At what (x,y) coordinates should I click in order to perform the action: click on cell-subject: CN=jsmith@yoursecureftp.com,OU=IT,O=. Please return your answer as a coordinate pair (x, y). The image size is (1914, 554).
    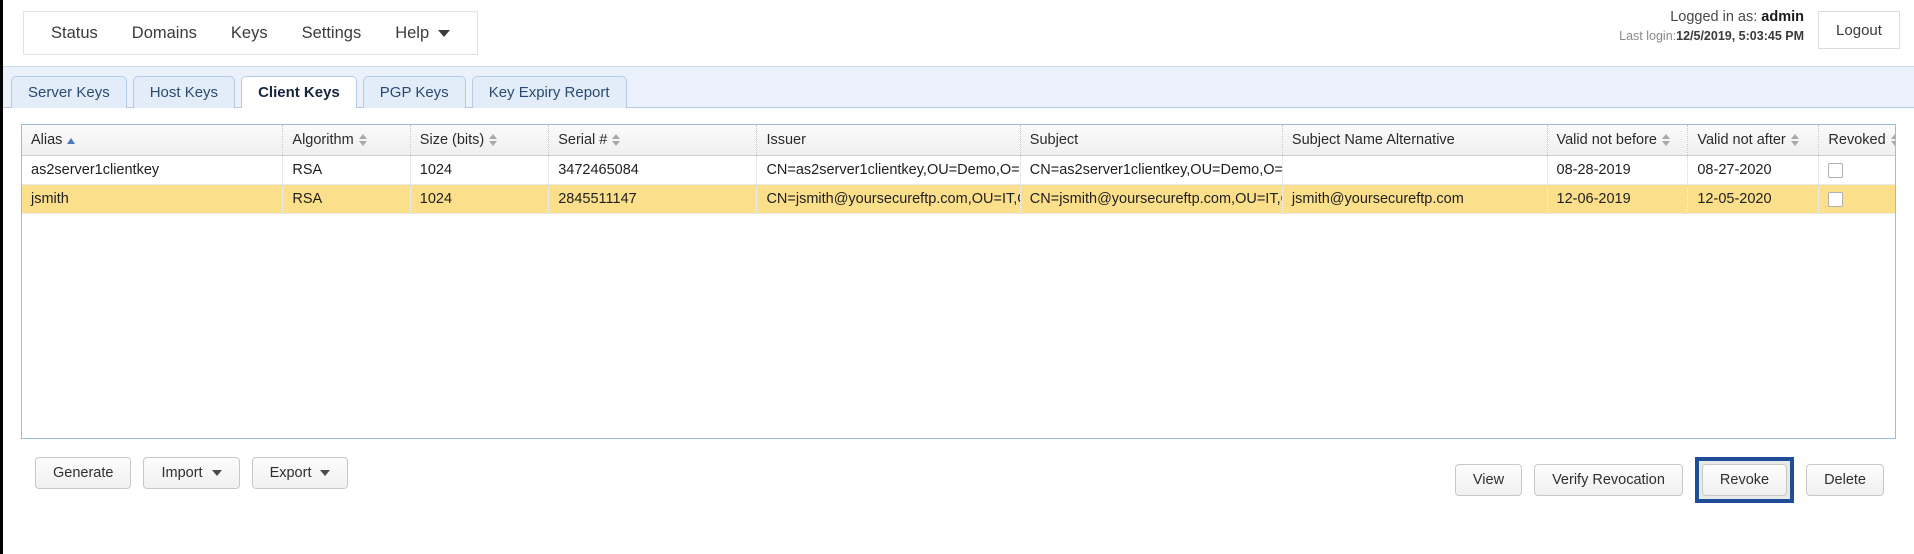
    Looking at the image, I should click on (1151, 199).